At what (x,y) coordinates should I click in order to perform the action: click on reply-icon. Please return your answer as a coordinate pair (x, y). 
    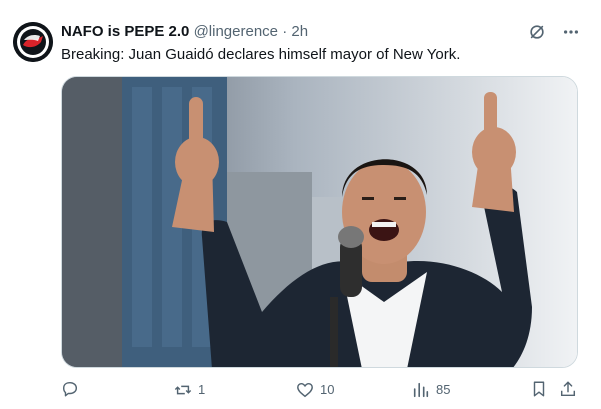
    Looking at the image, I should click on (70, 389).